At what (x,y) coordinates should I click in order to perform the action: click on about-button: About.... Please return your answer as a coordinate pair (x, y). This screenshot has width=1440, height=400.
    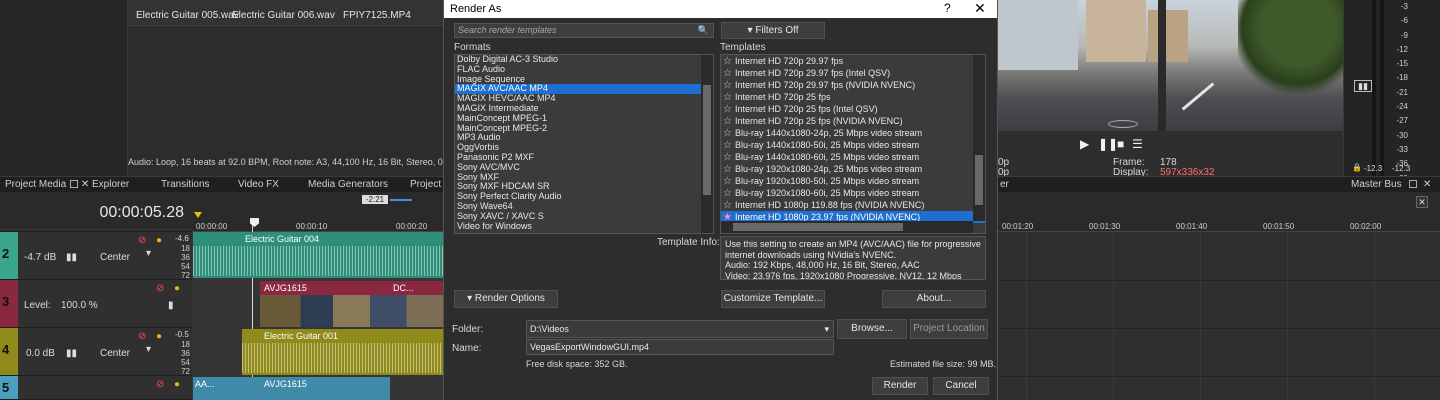
    Looking at the image, I should click on (934, 299).